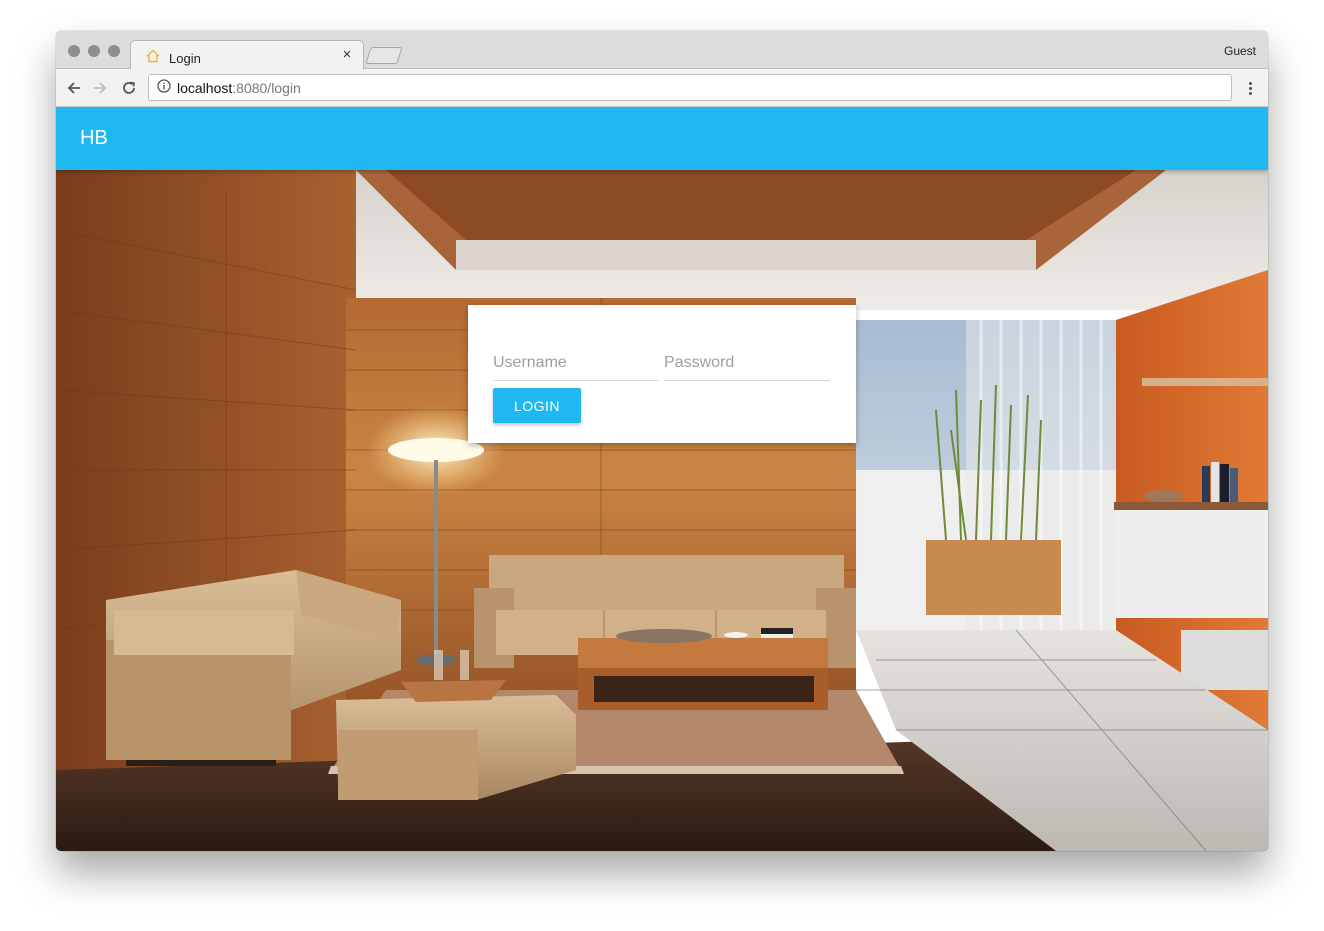 The image size is (1324, 931). What do you see at coordinates (129, 88) in the screenshot?
I see `reload-icon` at bounding box center [129, 88].